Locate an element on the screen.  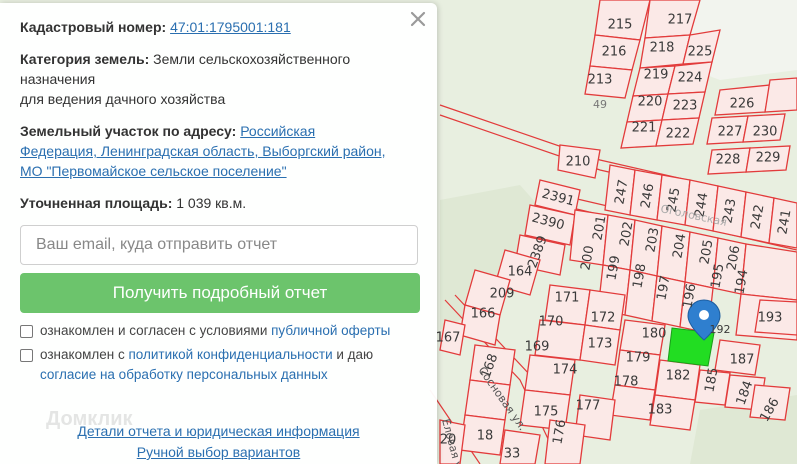
land-category-label: Категория земель: is located at coordinates (85, 59).